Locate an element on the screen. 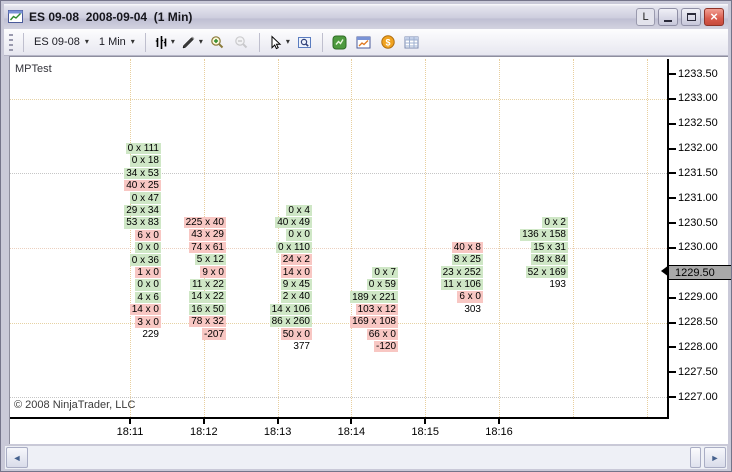  bidask-cell: 0 x 36 is located at coordinates (145, 260).